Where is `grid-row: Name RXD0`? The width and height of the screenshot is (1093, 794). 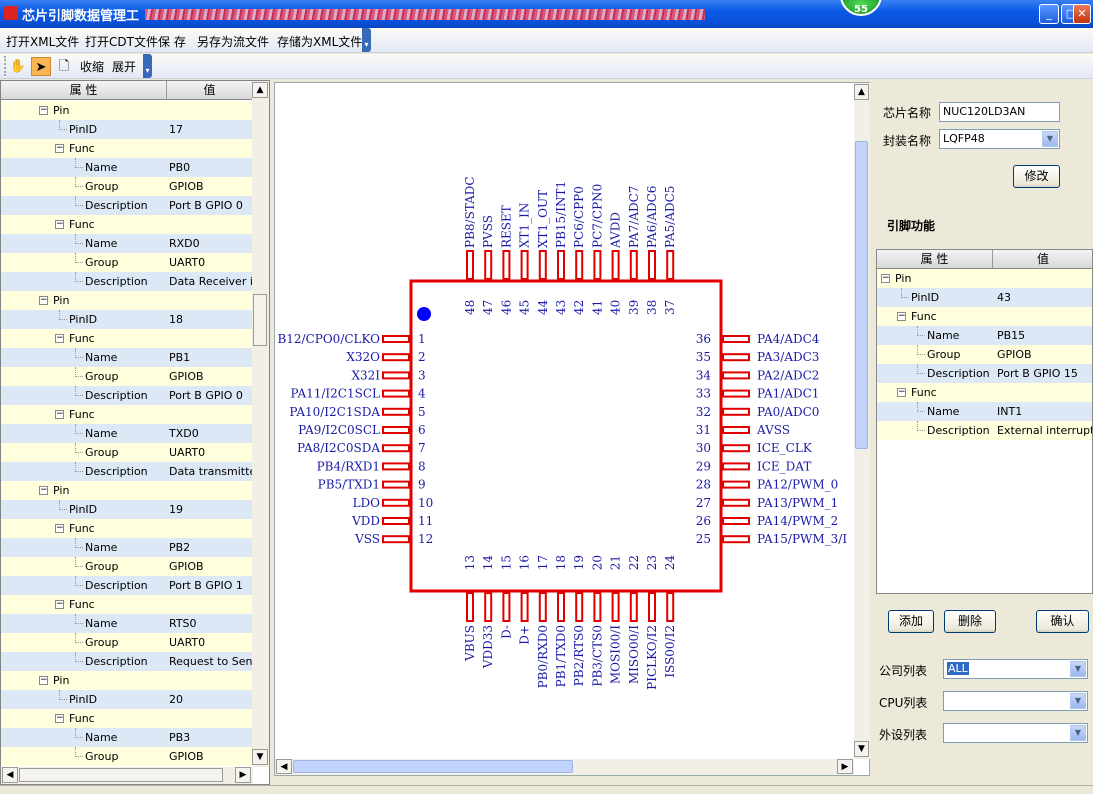 grid-row: Name RXD0 is located at coordinates (127, 243).